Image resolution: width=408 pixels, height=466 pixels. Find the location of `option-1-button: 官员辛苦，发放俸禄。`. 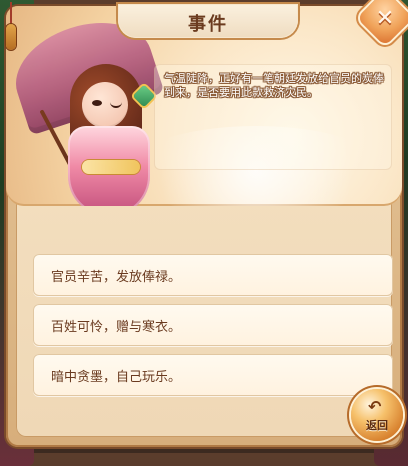

option-1-button: 官员辛苦，发放俸禄。 is located at coordinates (213, 275).